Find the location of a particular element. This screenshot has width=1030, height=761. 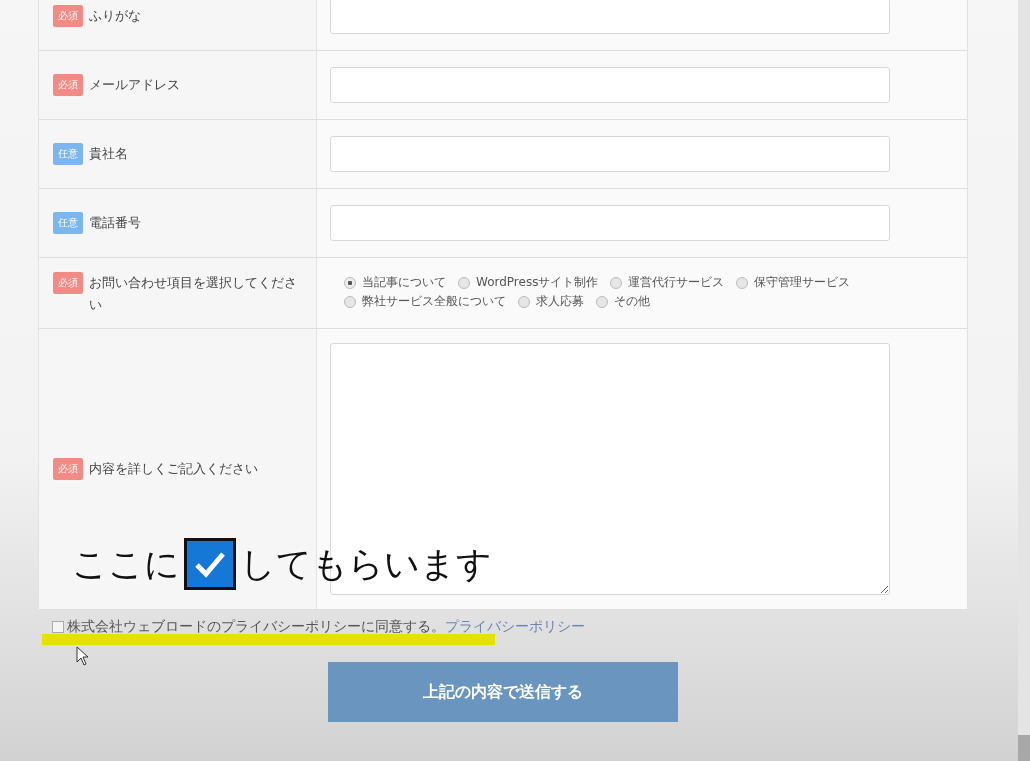

consent-checkbox is located at coordinates (58, 627).